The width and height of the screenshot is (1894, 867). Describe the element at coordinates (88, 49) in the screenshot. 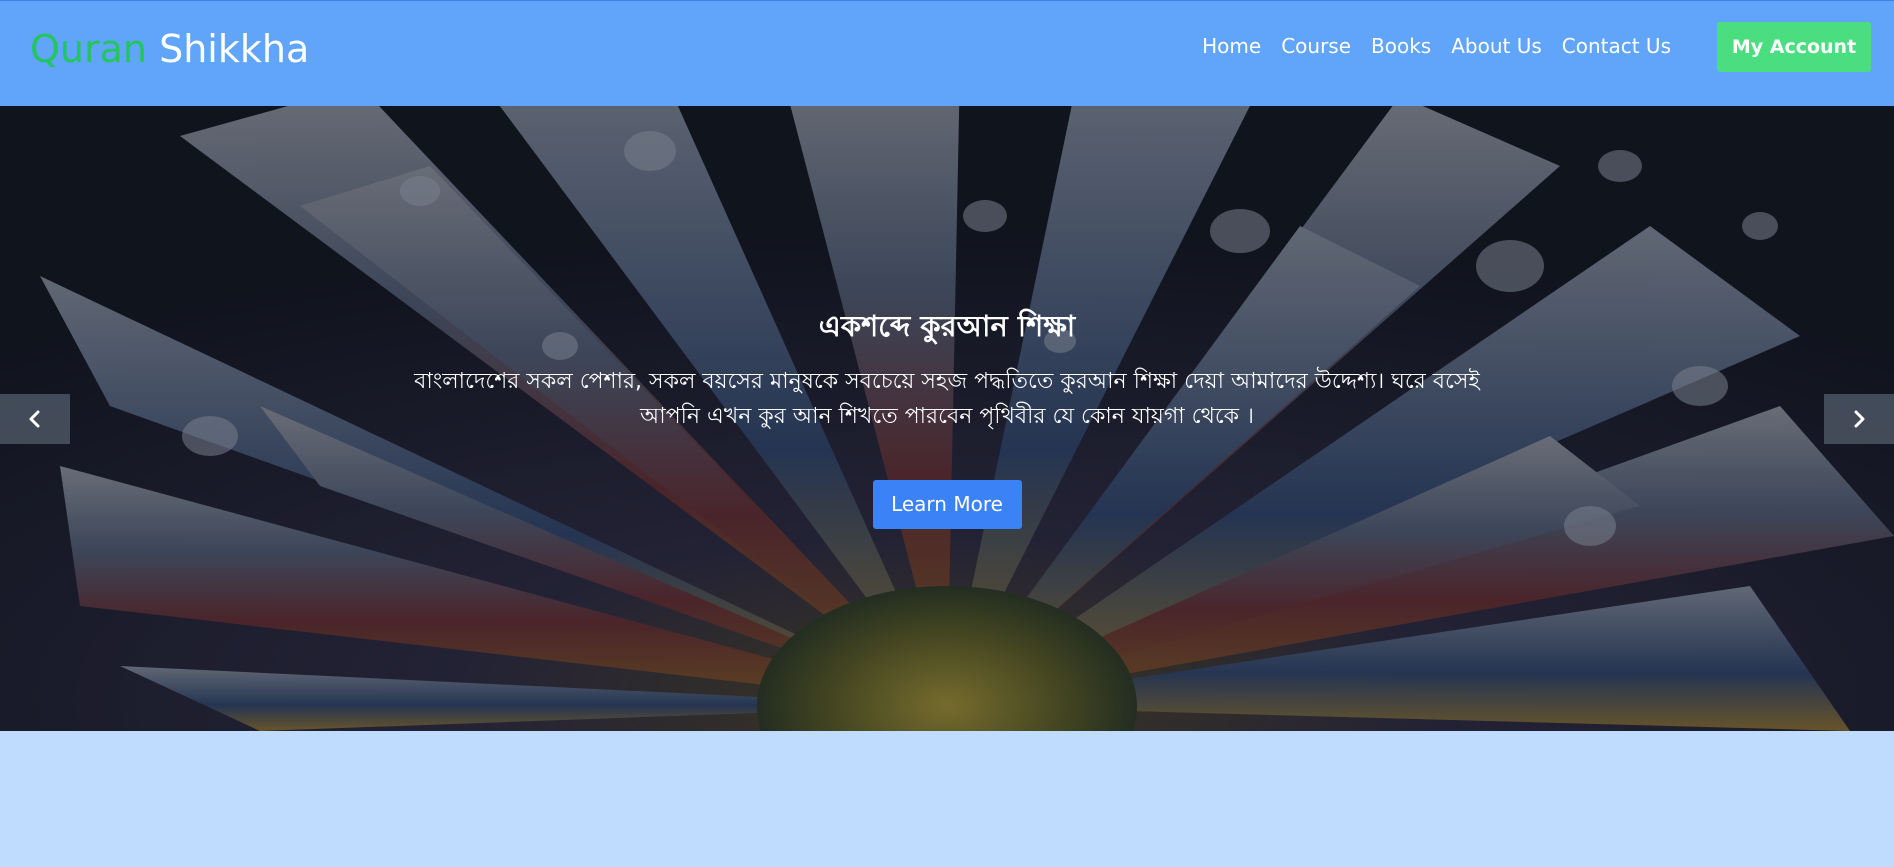

I see `brand-name-part1: Quran` at that location.